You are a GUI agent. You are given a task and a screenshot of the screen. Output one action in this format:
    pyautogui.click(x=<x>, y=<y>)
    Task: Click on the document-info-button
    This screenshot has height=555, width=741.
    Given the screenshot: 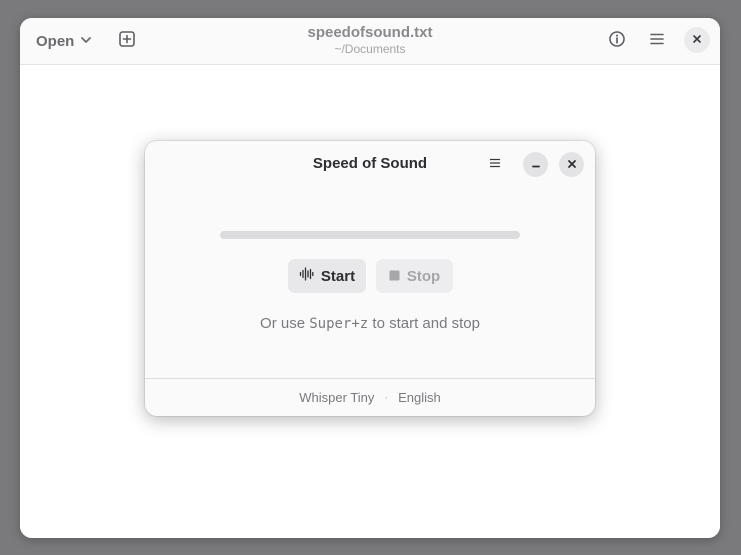 What is the action you would take?
    pyautogui.click(x=617, y=41)
    